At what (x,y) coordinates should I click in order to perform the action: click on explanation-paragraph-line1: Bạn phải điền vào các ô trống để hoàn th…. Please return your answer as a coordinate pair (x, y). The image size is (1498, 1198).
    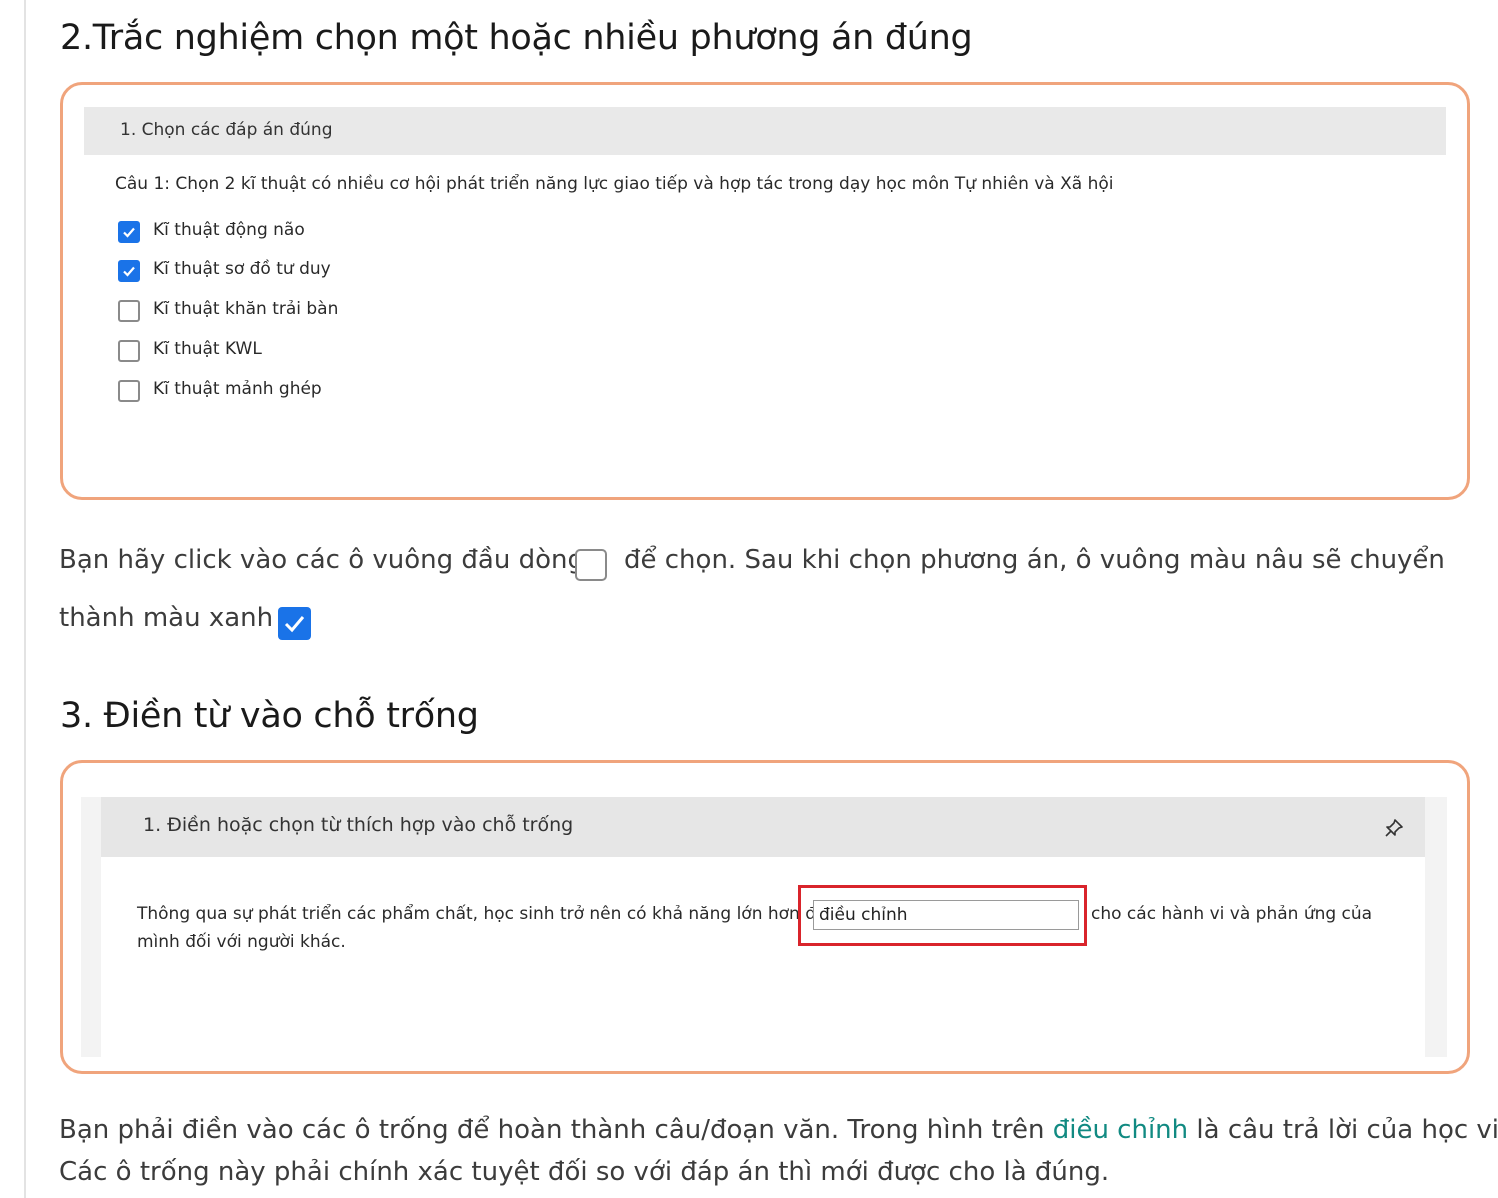
    Looking at the image, I should click on (778, 1130).